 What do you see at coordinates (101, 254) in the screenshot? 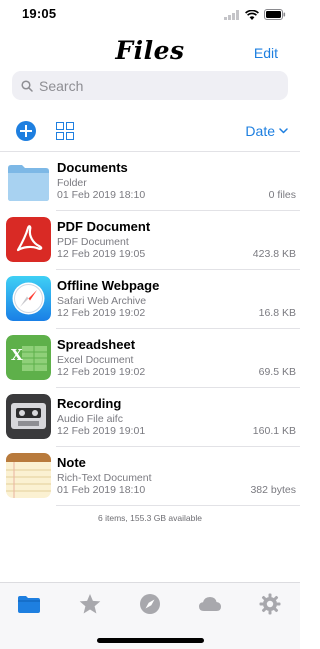
I see `file-date: 12 Feb 2019 19:05` at bounding box center [101, 254].